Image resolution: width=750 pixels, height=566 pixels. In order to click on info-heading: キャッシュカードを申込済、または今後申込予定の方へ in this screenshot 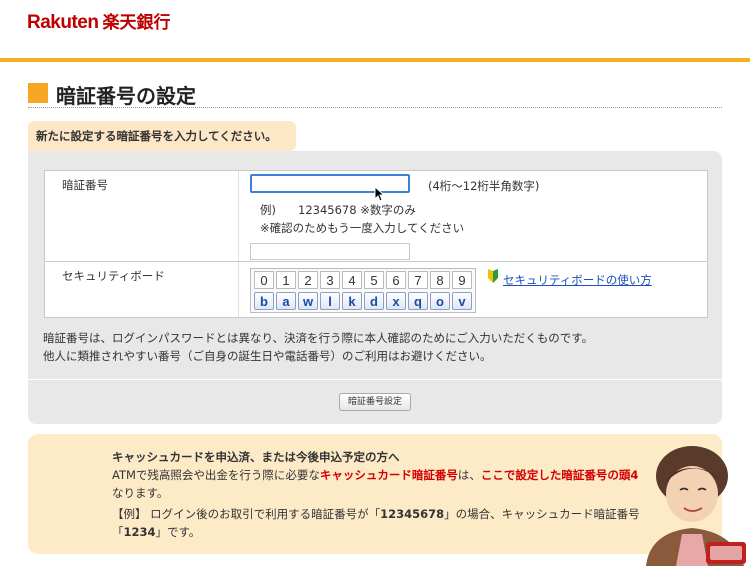, I will do `click(256, 457)`.